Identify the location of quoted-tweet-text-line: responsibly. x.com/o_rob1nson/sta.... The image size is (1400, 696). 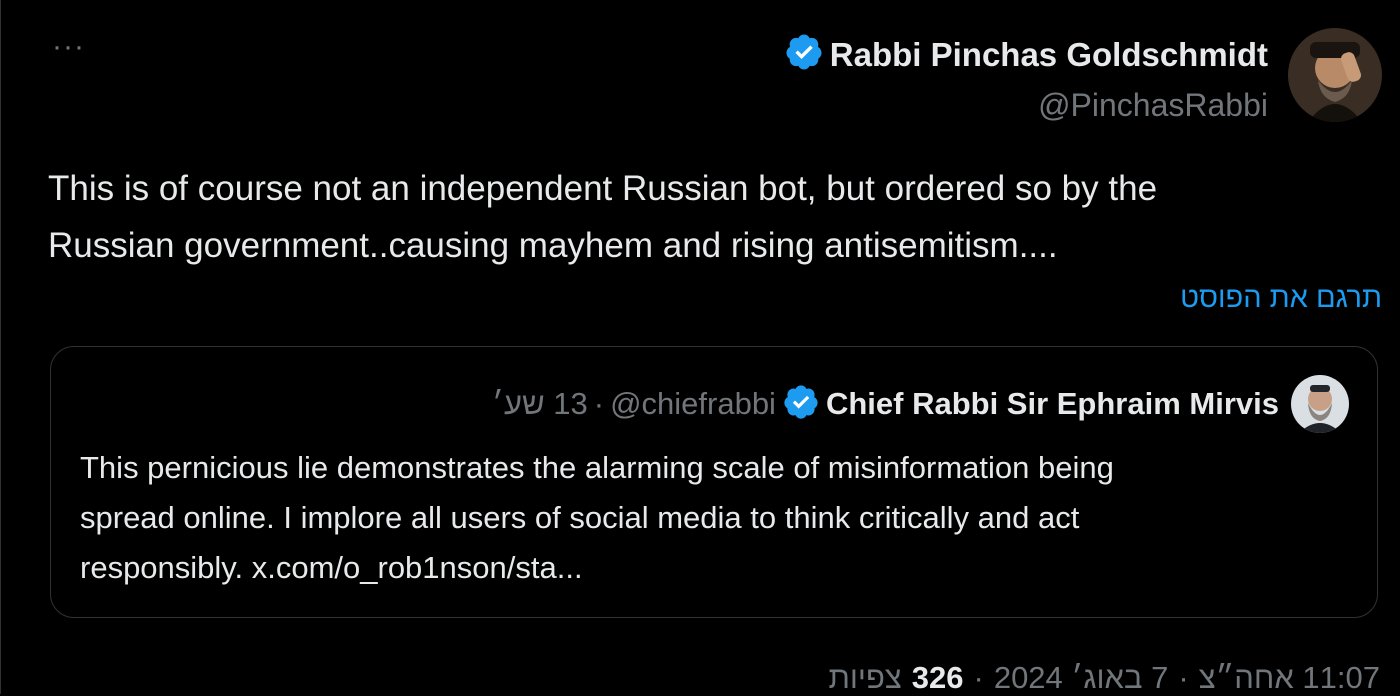
(331, 567).